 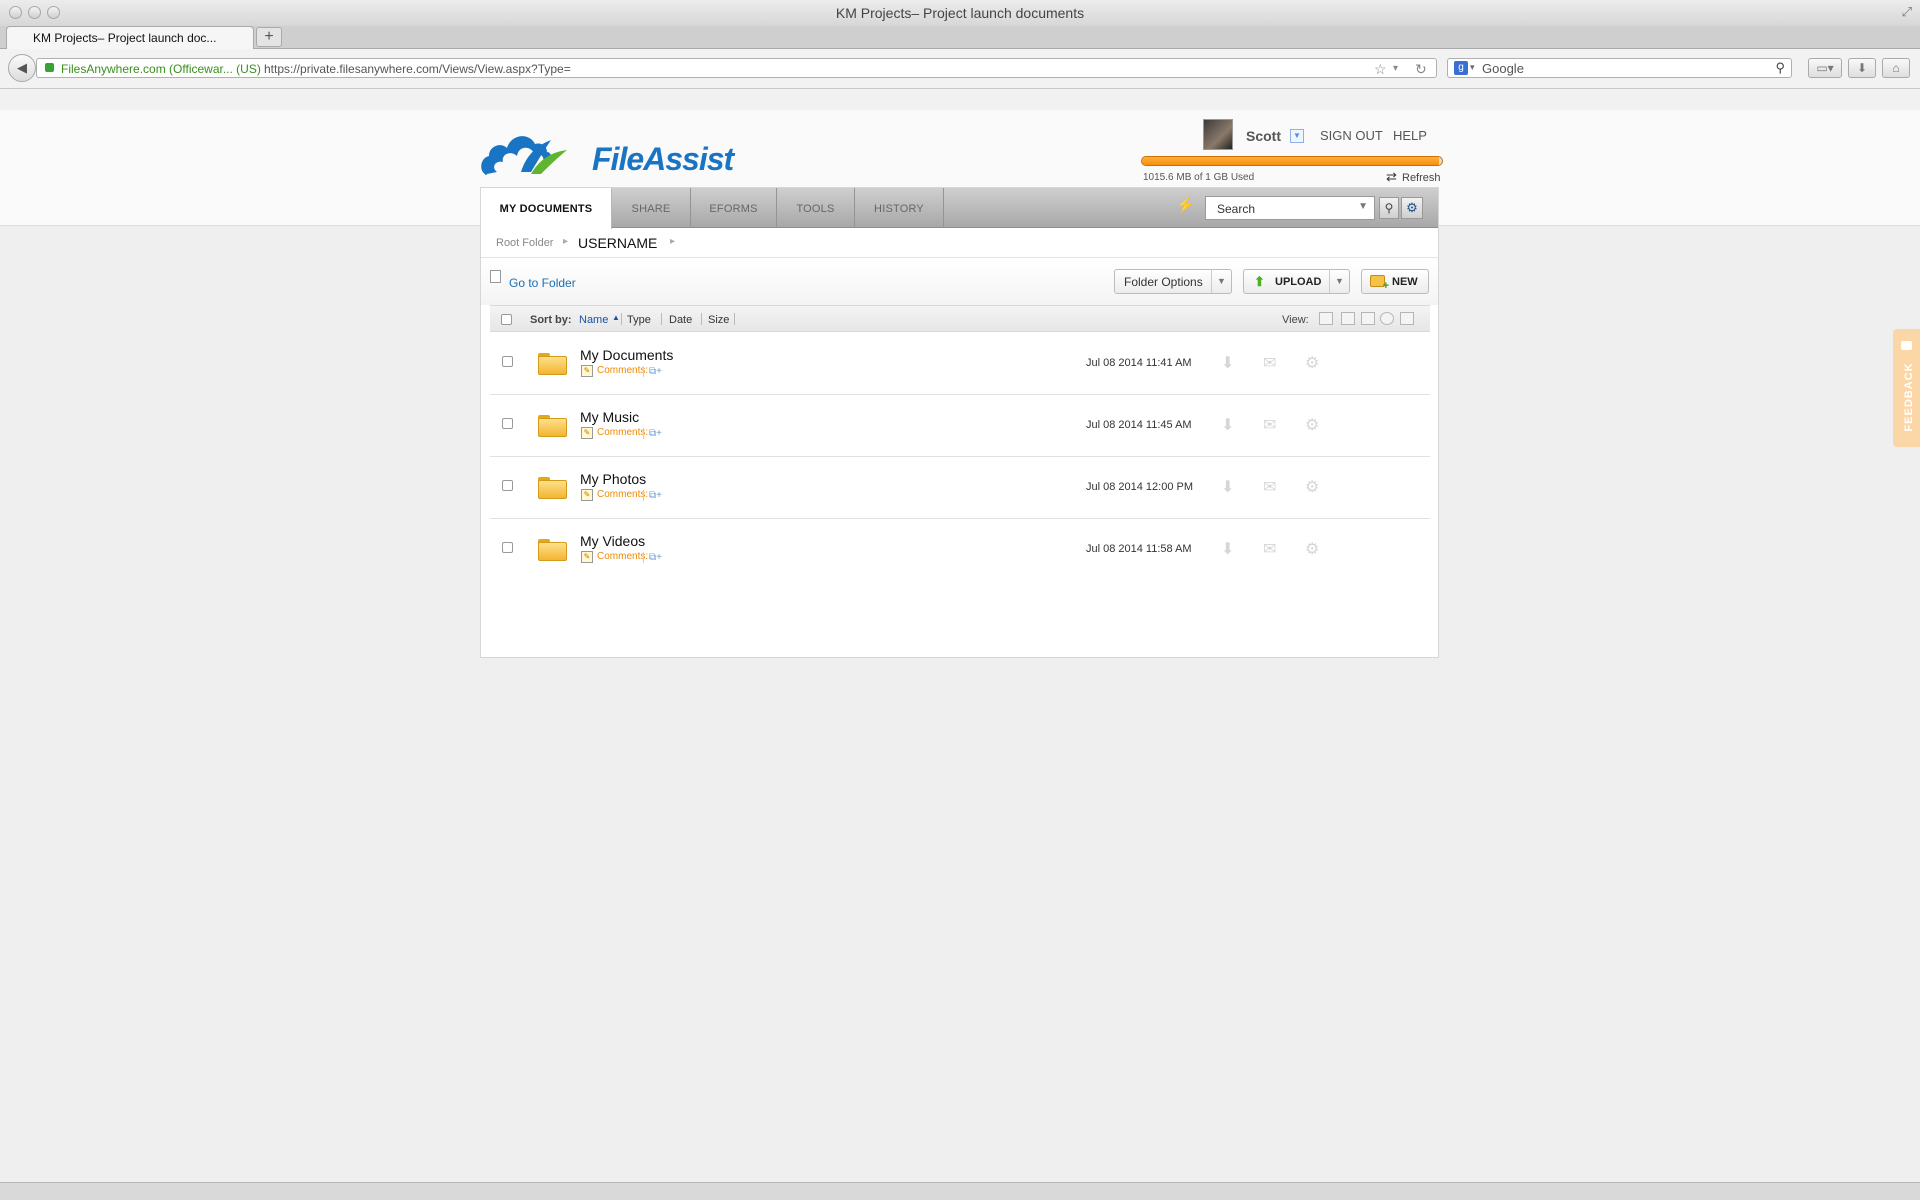 I want to click on go-to-folder-icon, so click(x=495, y=276).